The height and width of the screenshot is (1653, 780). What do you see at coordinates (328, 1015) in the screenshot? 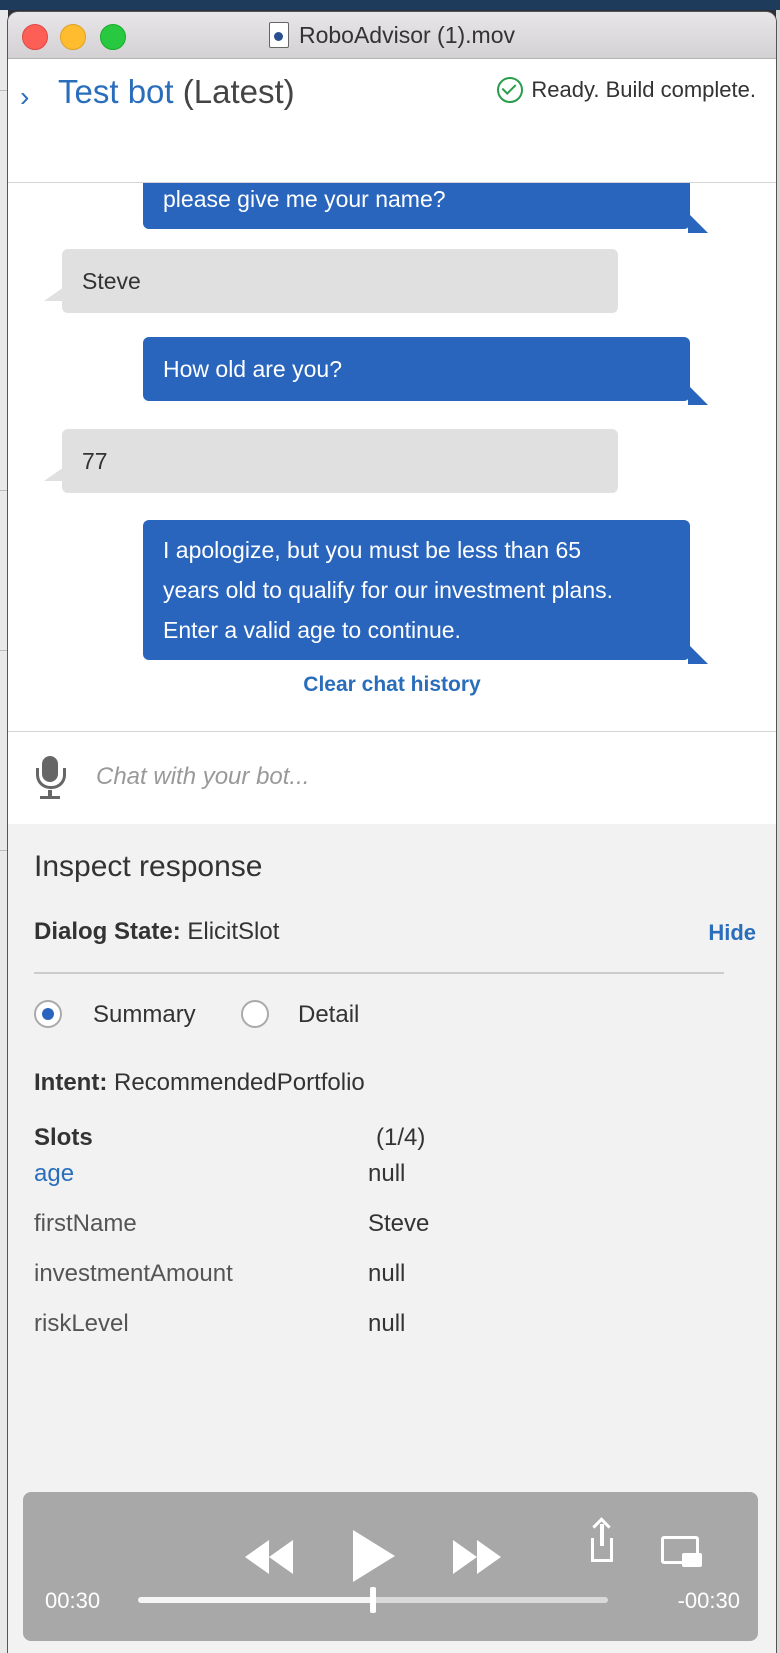
I see `detail-radio-label: Detail` at bounding box center [328, 1015].